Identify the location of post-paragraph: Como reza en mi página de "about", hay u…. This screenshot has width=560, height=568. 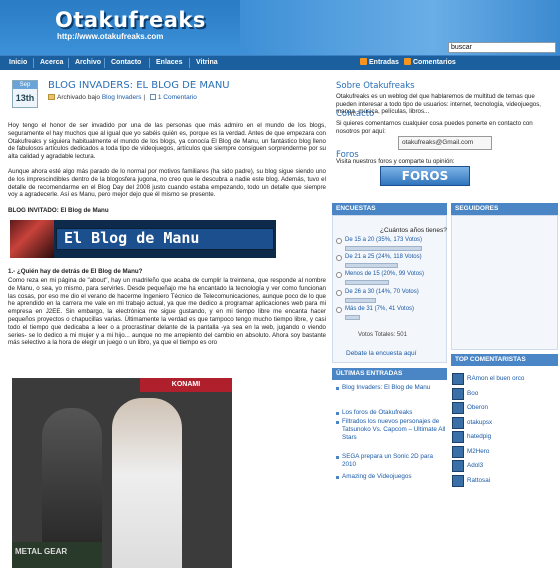
(167, 312).